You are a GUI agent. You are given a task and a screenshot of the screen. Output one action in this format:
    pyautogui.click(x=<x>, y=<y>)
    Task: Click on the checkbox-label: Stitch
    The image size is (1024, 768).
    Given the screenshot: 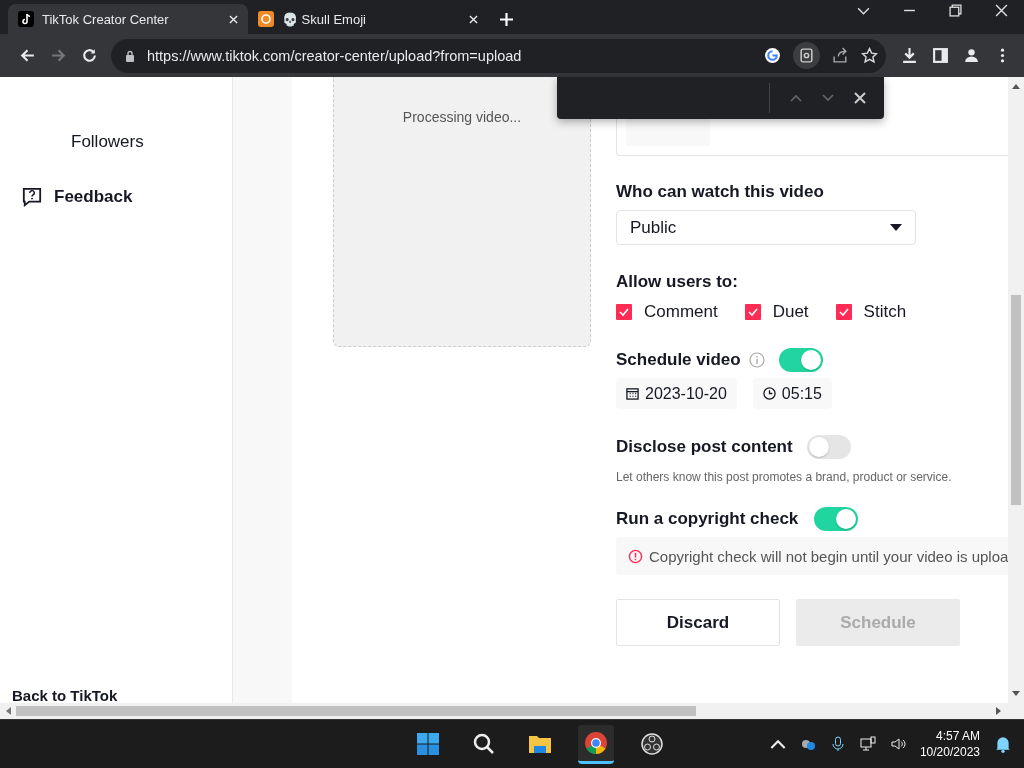 What is the action you would take?
    pyautogui.click(x=885, y=312)
    